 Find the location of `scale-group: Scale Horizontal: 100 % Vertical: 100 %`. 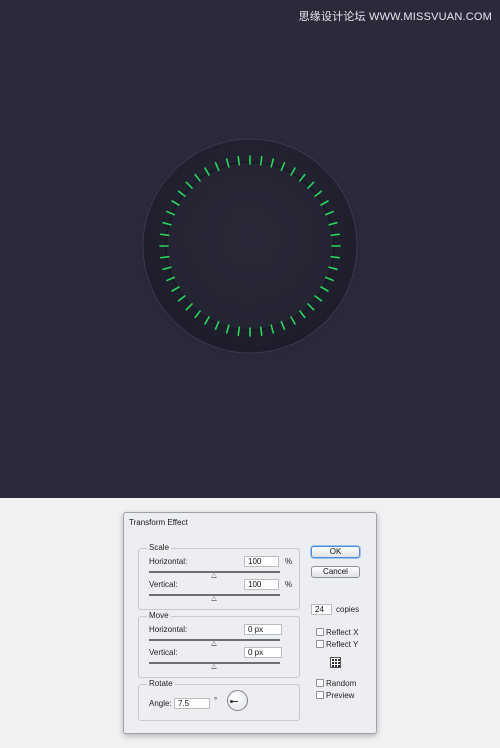

scale-group: Scale Horizontal: 100 % Vertical: 100 % is located at coordinates (219, 576).